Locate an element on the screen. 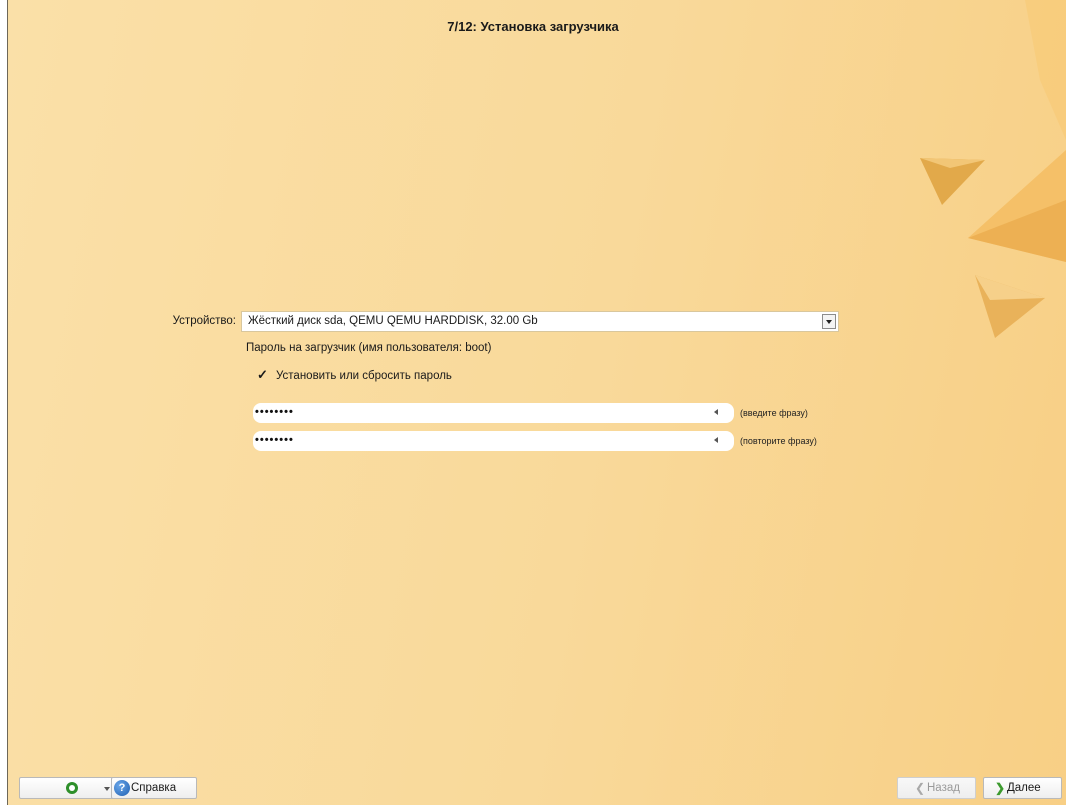 This screenshot has width=1066, height=805. bottom-bar: ? Справка ❮ Назад ❯ Далее is located at coordinates (537, 787).